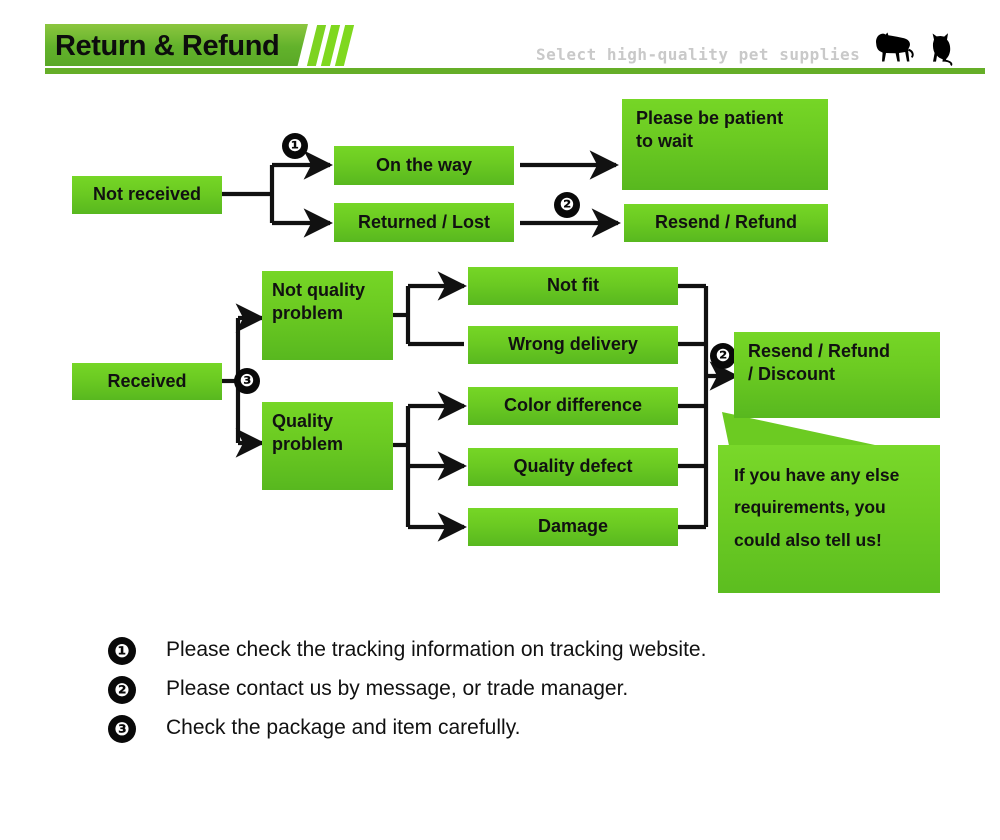  I want to click on bubble-line1: If you have any else, so click(817, 475).